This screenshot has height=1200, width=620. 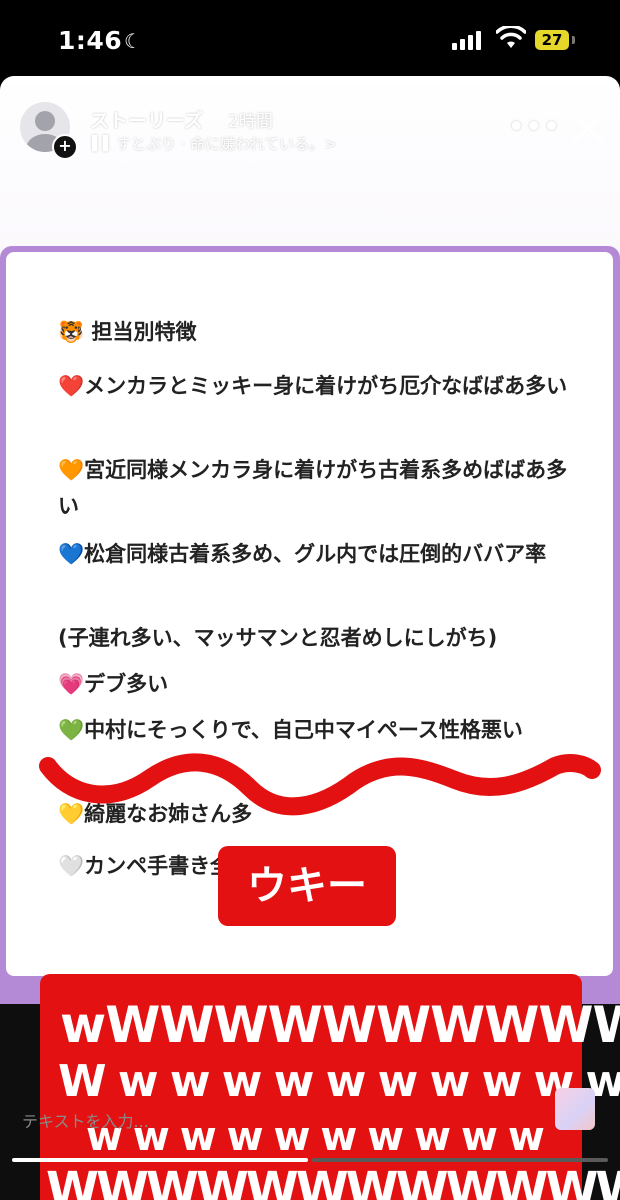 I want to click on cellular-signal-icon, so click(x=469, y=40).